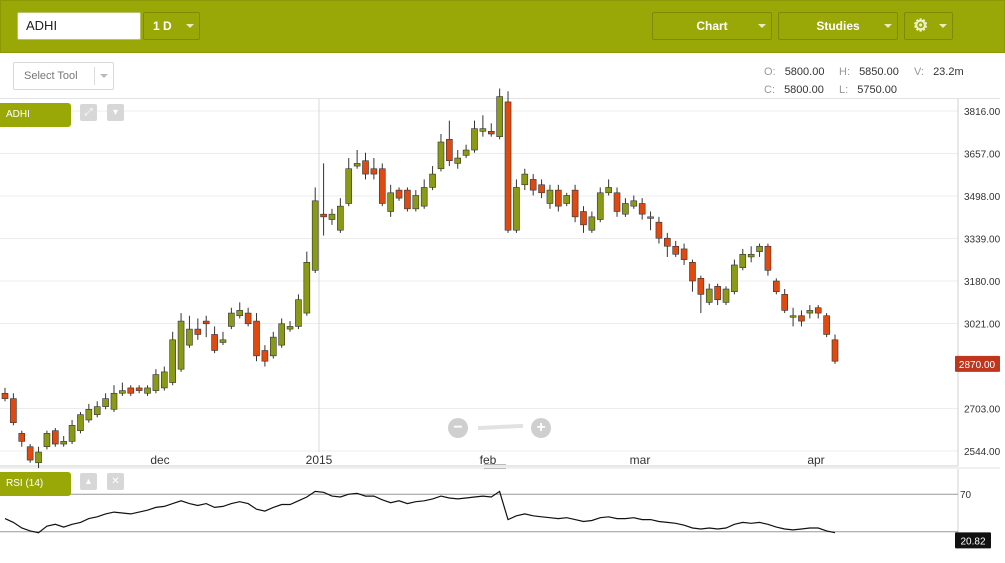  Describe the element at coordinates (982, 197) in the screenshot. I see `y-tick-label: 3498.00` at that location.